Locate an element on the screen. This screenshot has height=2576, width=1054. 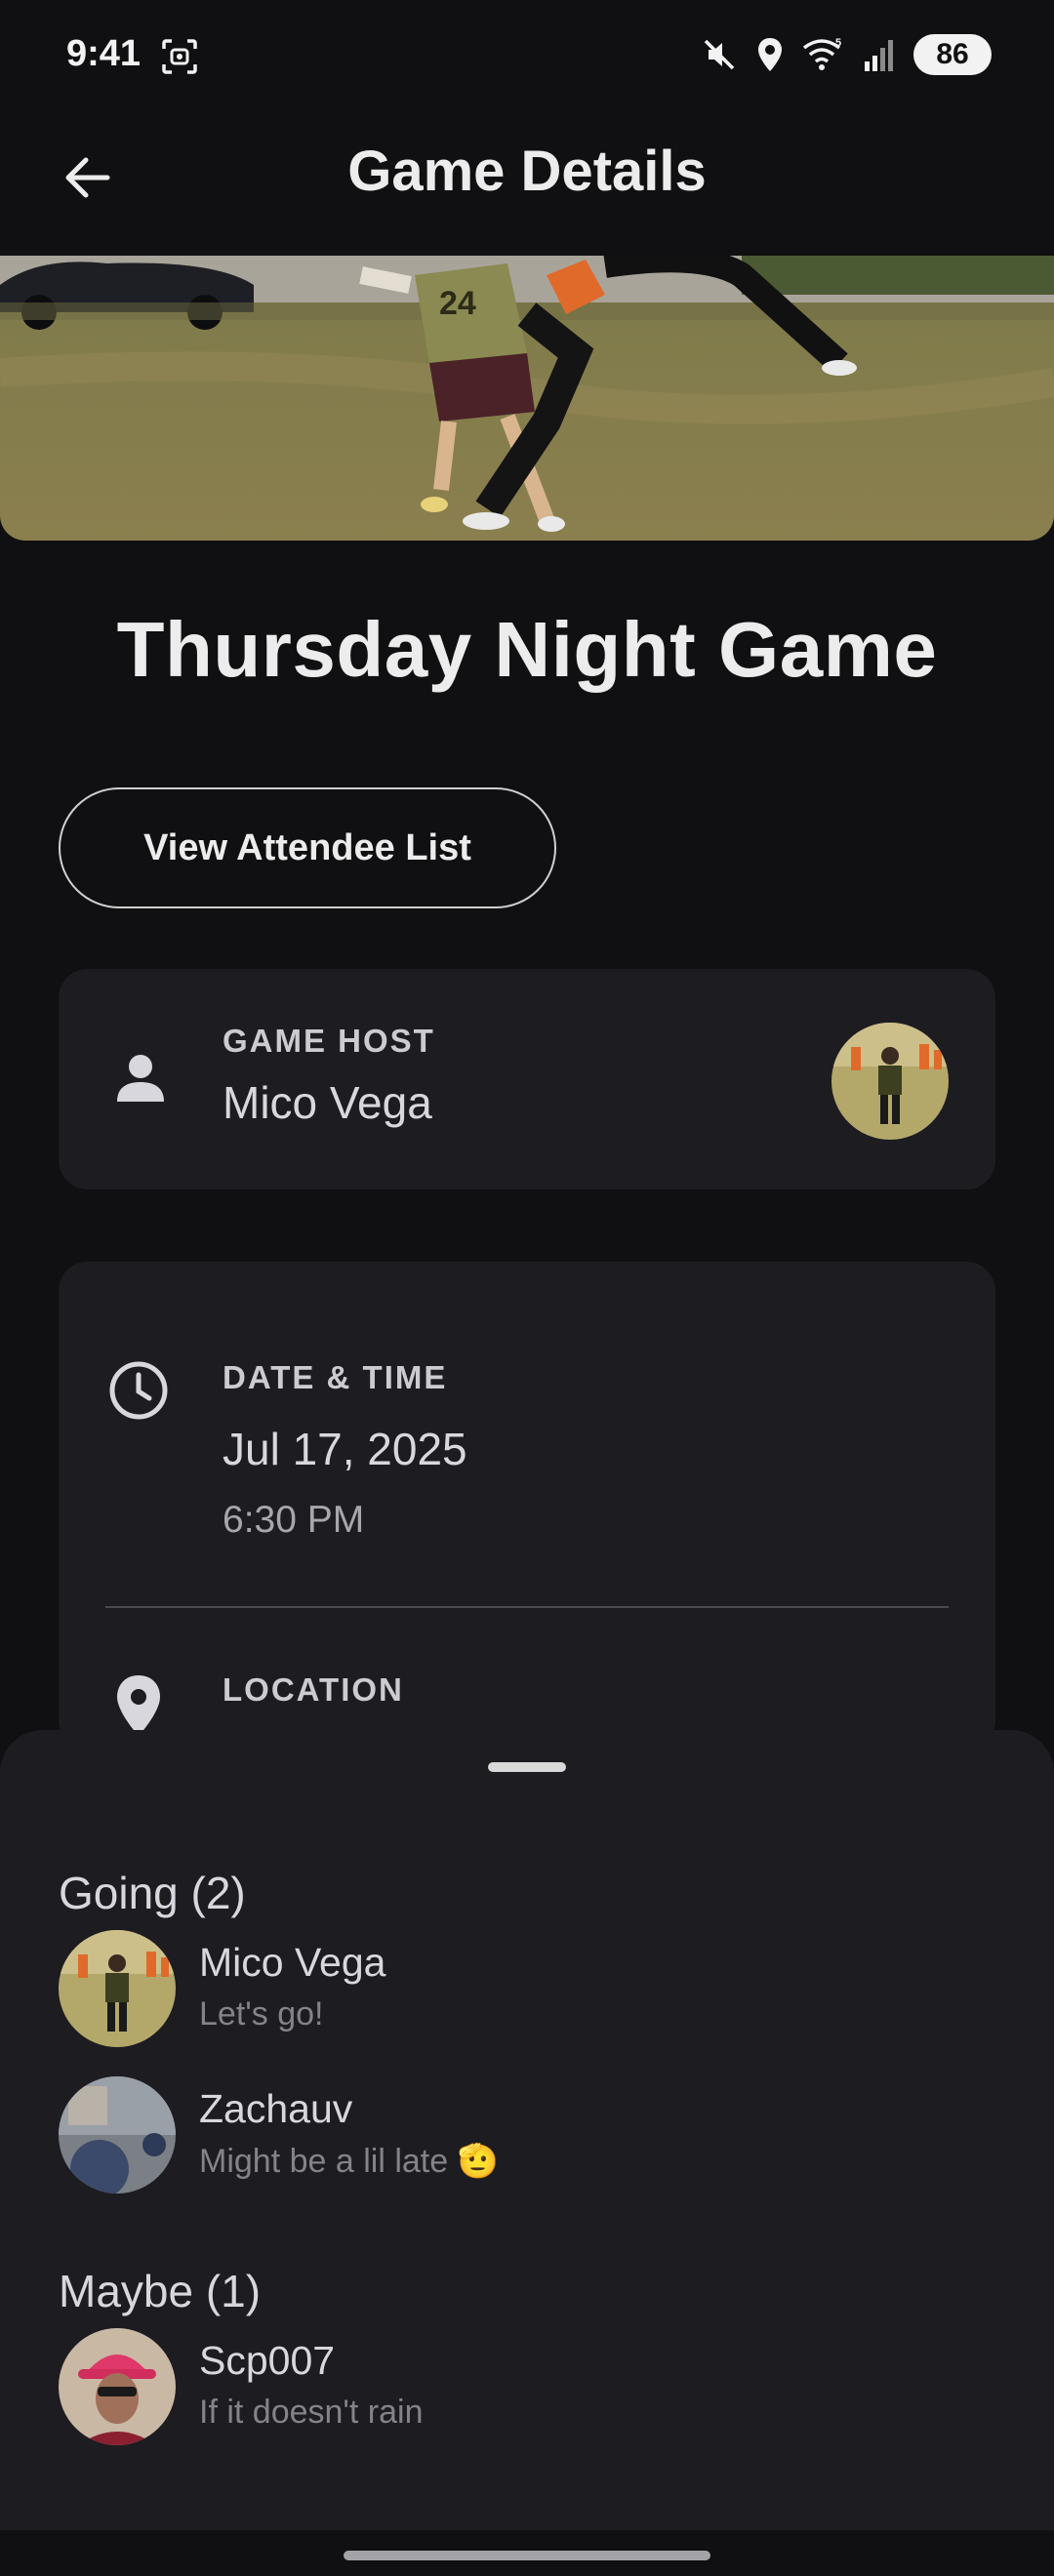
status-time: 9:41 is located at coordinates (104, 53).